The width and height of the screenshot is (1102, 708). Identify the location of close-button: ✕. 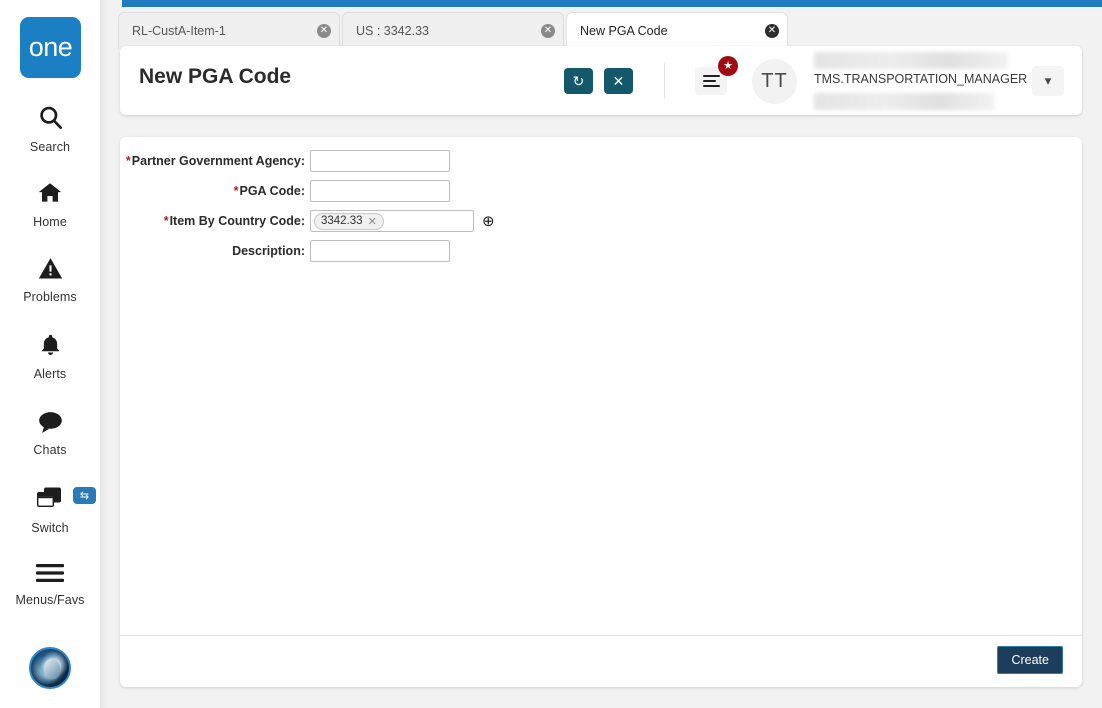
(618, 81).